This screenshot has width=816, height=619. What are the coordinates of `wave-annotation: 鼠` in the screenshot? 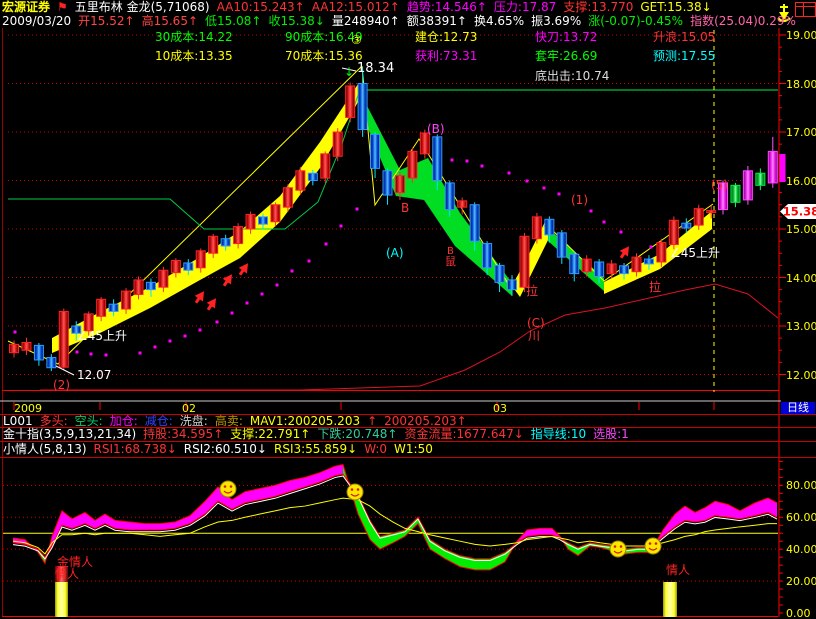 It's located at (450, 261).